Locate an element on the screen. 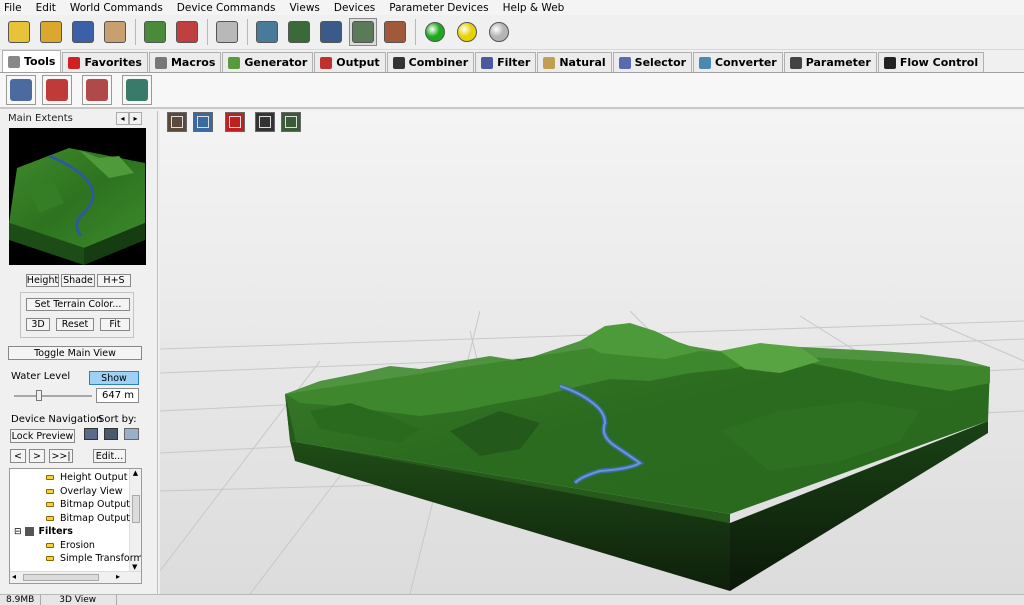  3d-view-button is located at coordinates (363, 32).